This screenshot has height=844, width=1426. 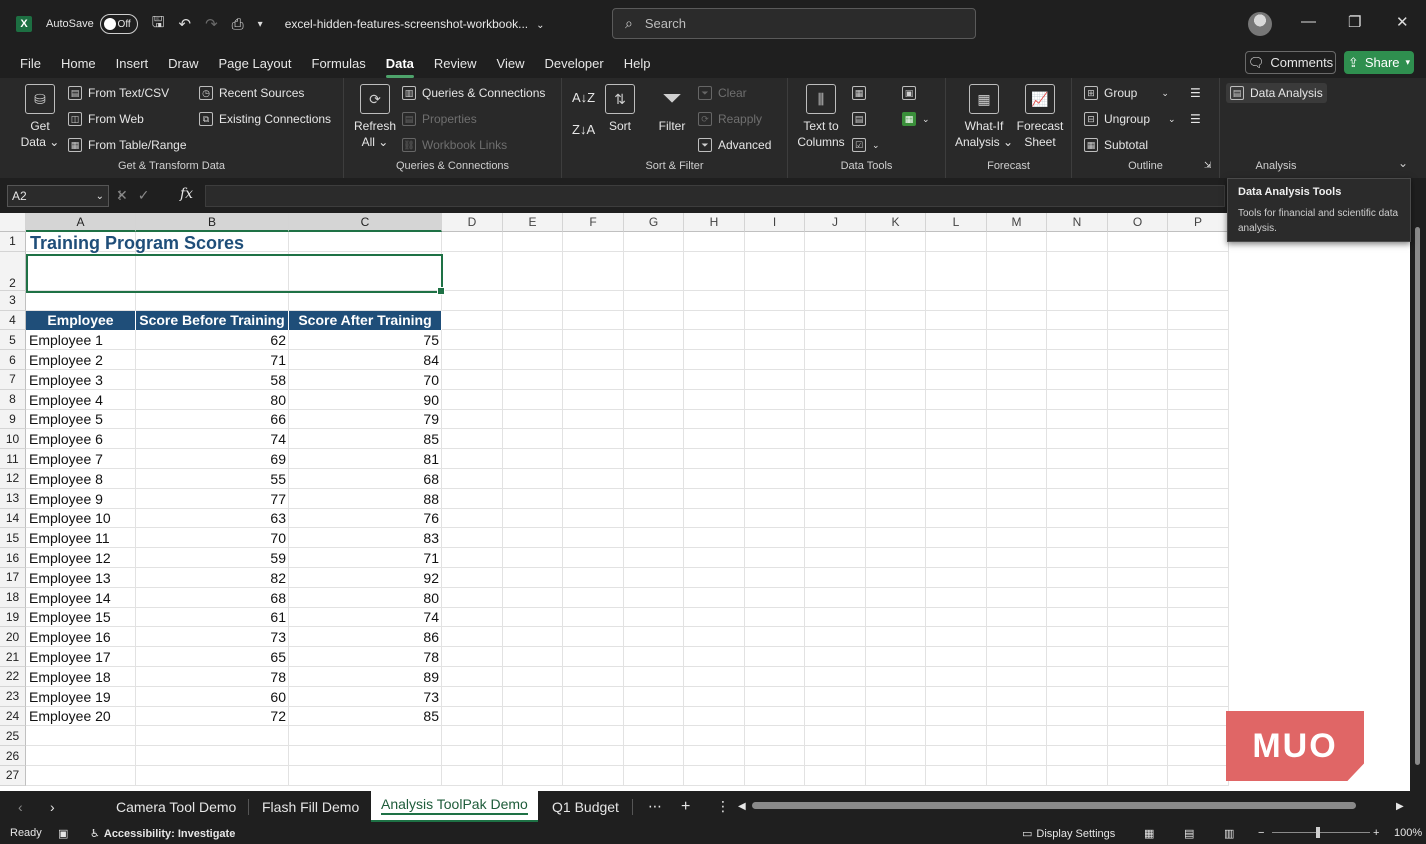 I want to click on table-cell: 63, so click(x=212, y=519).